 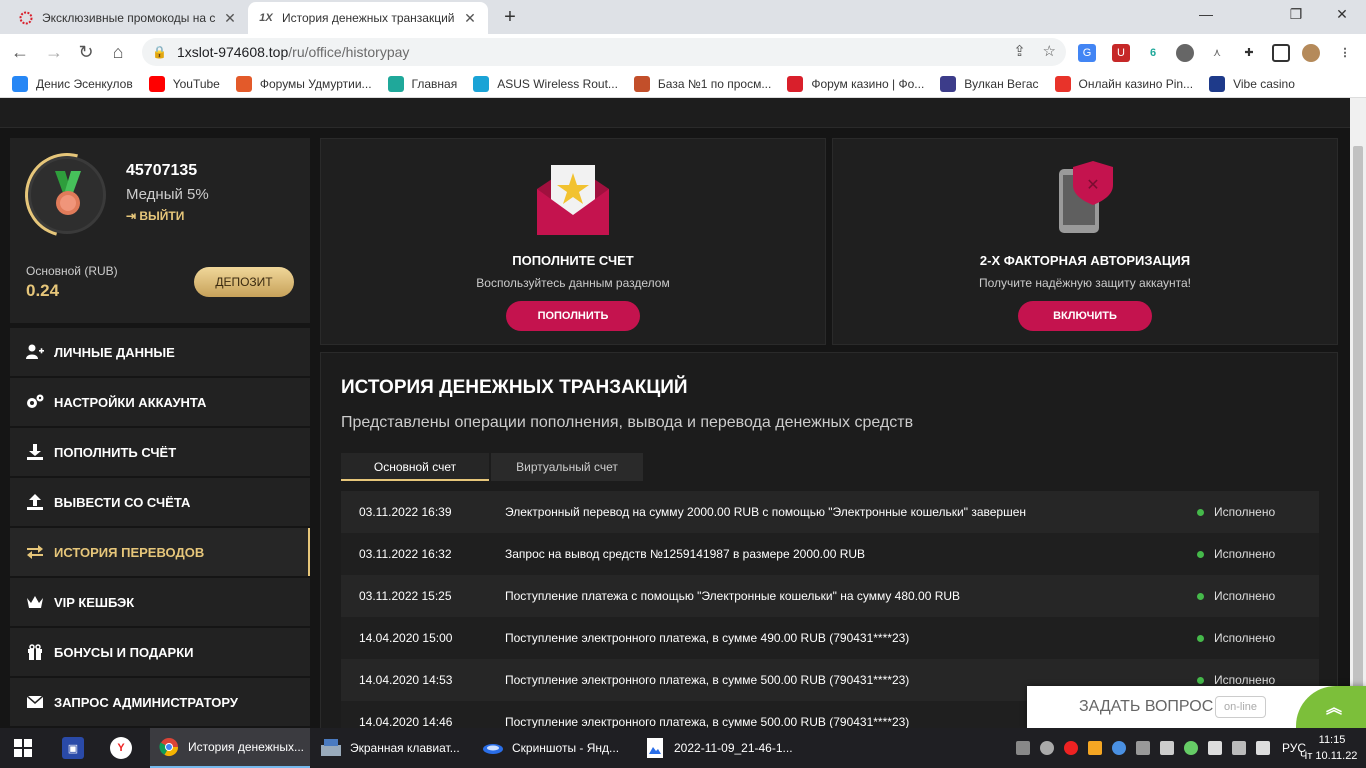 I want to click on deposit-now-button: ПОПОЛНИТЬ, so click(x=573, y=316).